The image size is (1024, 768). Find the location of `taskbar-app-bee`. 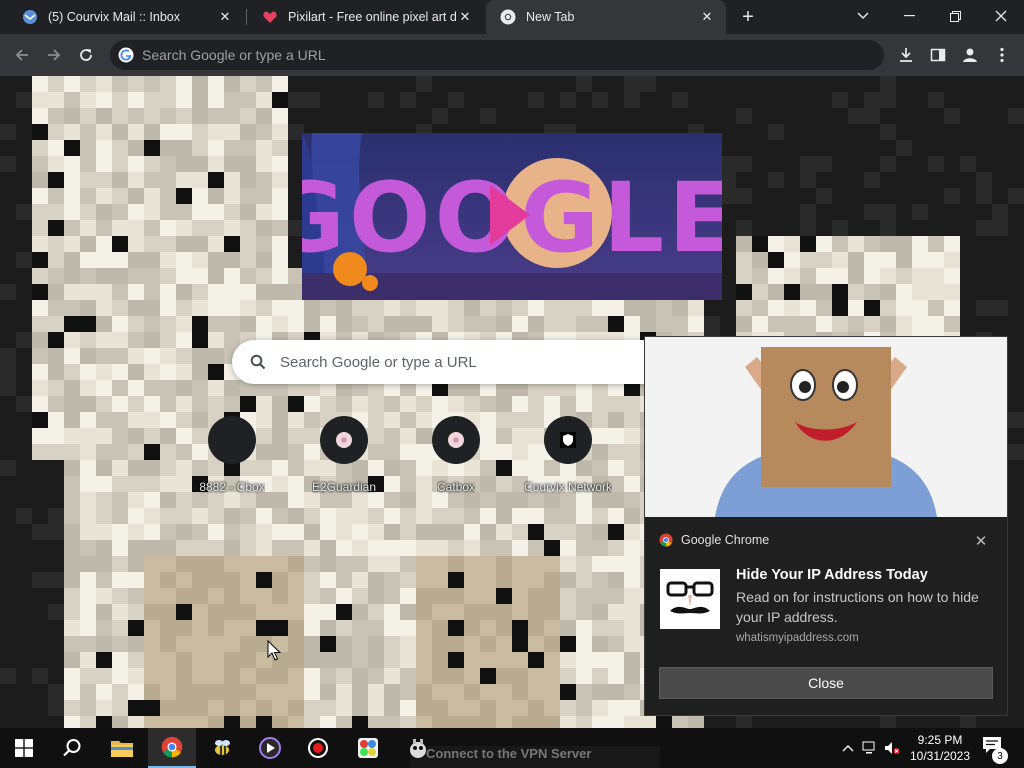

taskbar-app-bee is located at coordinates (222, 748).